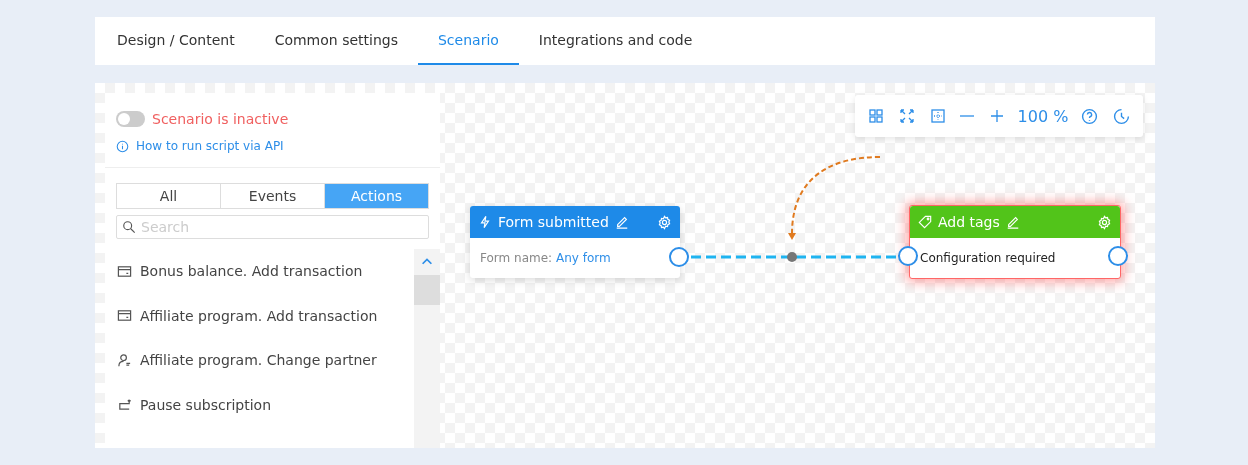 Image resolution: width=1248 pixels, height=465 pixels. I want to click on minus-icon, so click(967, 116).